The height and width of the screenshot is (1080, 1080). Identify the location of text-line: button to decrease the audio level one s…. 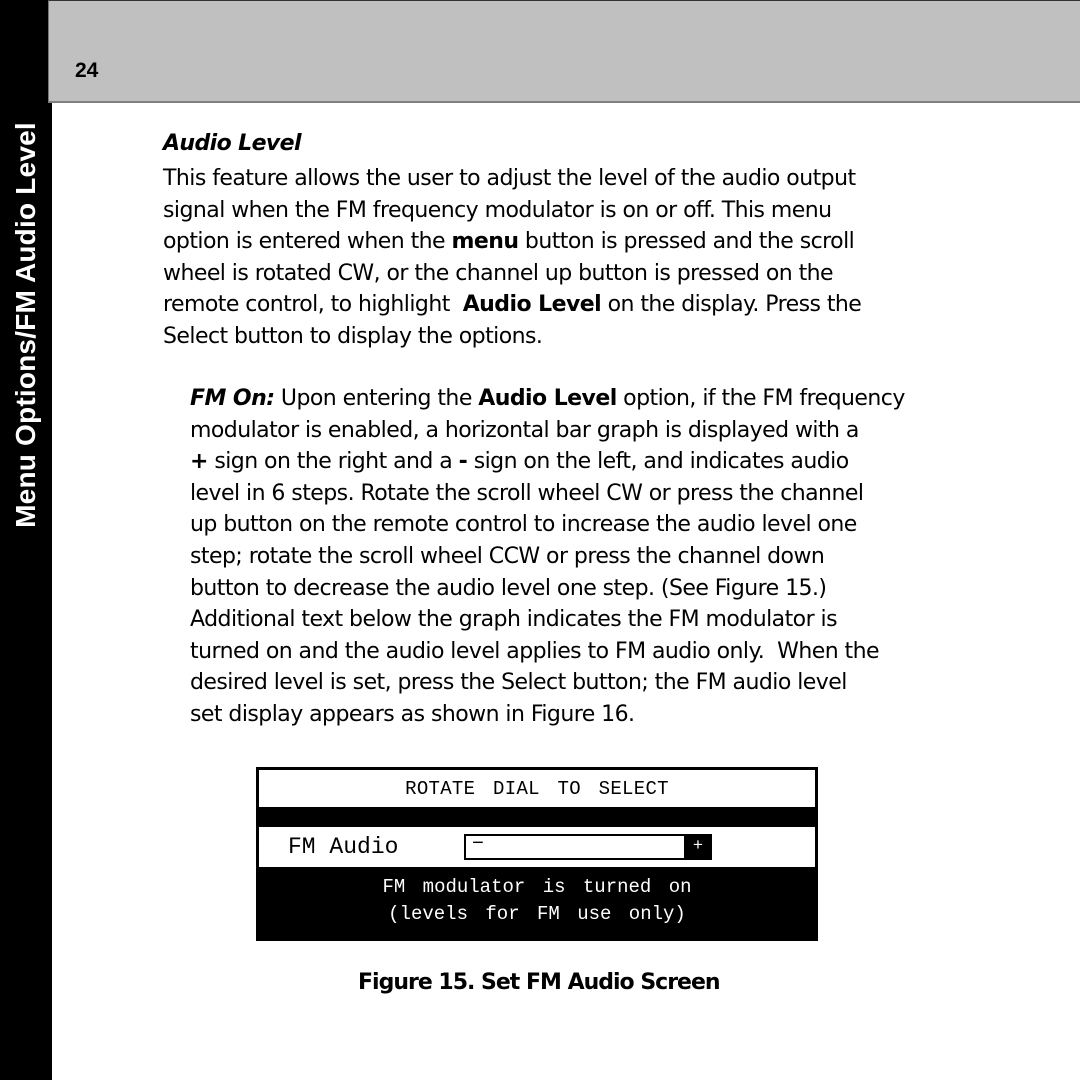
(587, 589).